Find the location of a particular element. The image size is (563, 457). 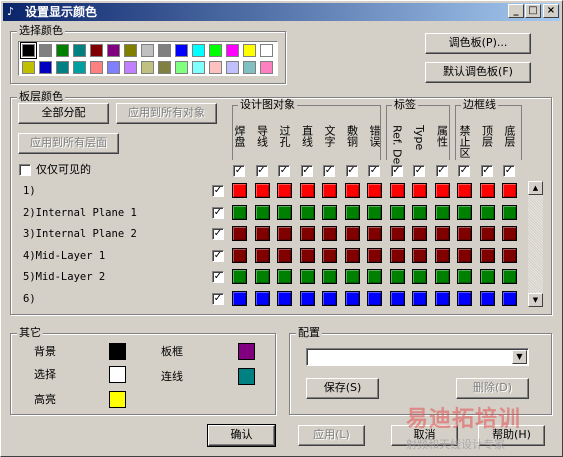

delete-config-button: 删除(D) is located at coordinates (492, 388).